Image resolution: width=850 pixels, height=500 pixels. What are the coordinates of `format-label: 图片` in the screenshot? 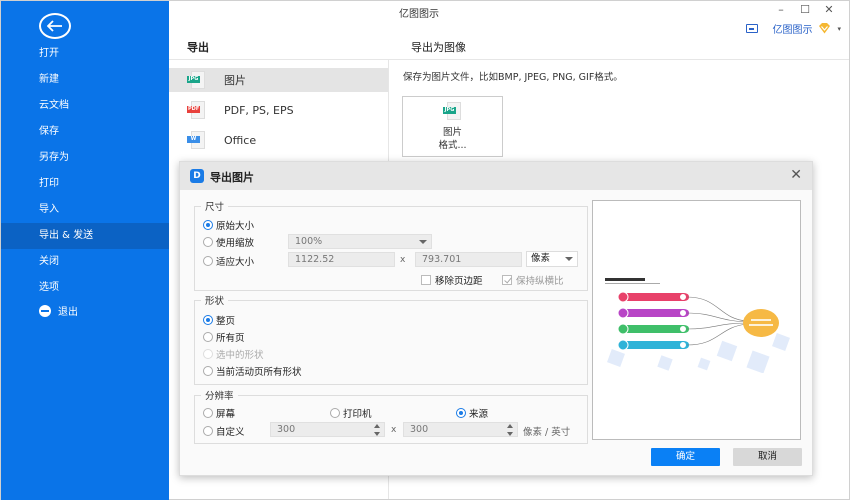 It's located at (235, 80).